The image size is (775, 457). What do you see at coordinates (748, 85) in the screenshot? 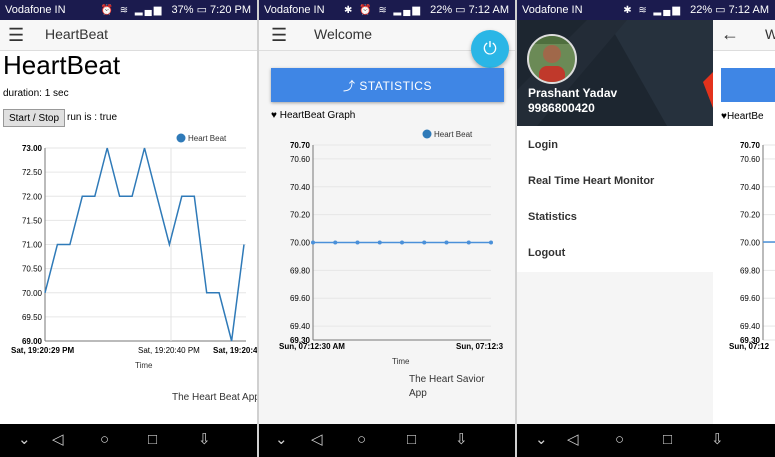
I see `statistics-button` at bounding box center [748, 85].